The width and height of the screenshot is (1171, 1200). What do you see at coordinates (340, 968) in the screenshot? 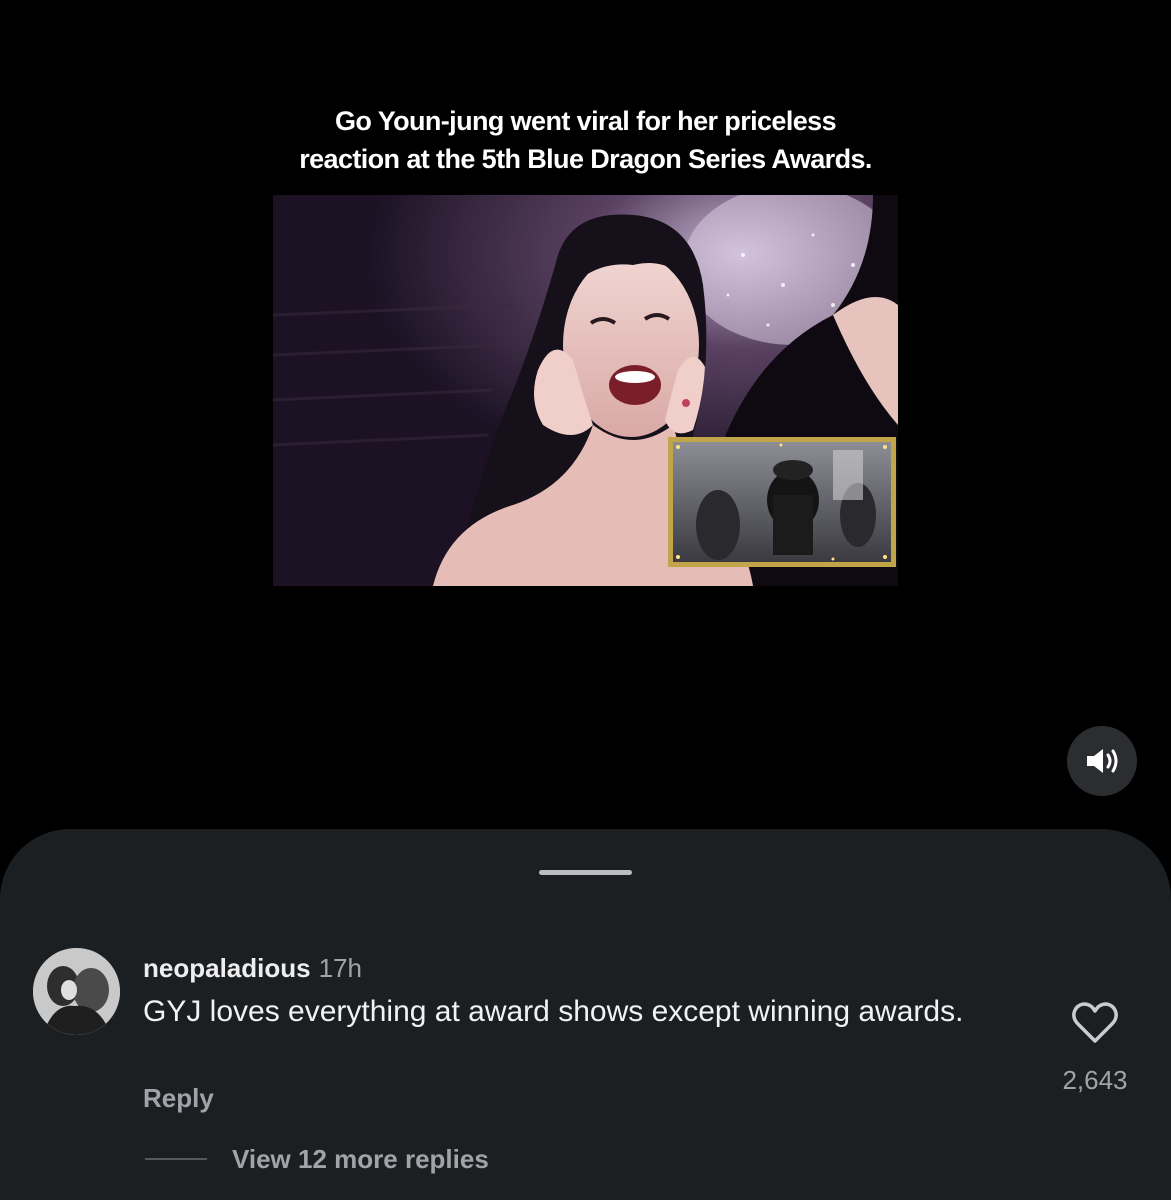
I see `comment-timestamp: 17h` at bounding box center [340, 968].